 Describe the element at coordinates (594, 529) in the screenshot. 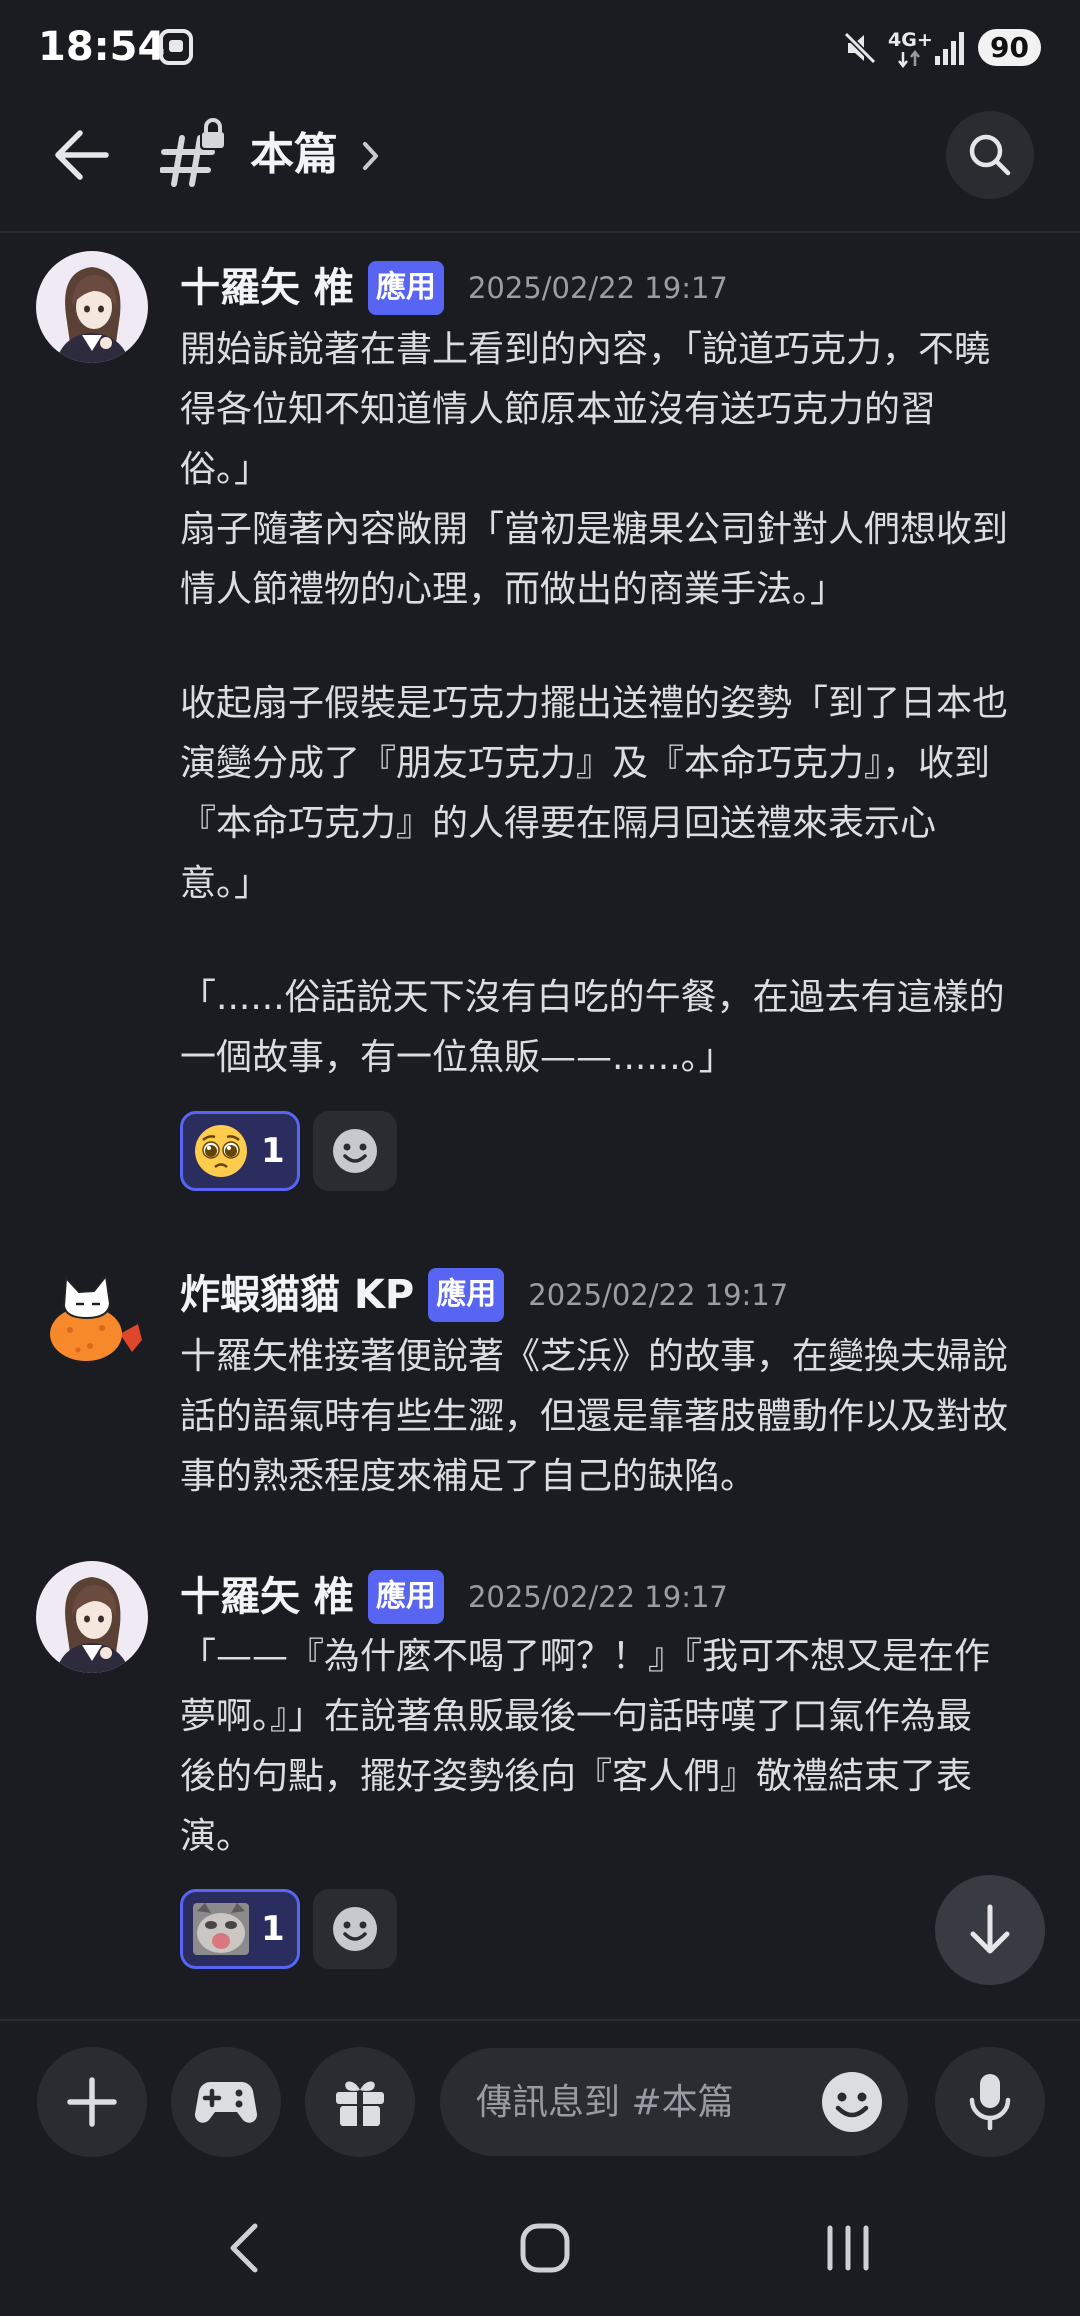

I see `message-line: 扇子隨著內容敞開「當初是糖果公司針對人們想收到` at that location.